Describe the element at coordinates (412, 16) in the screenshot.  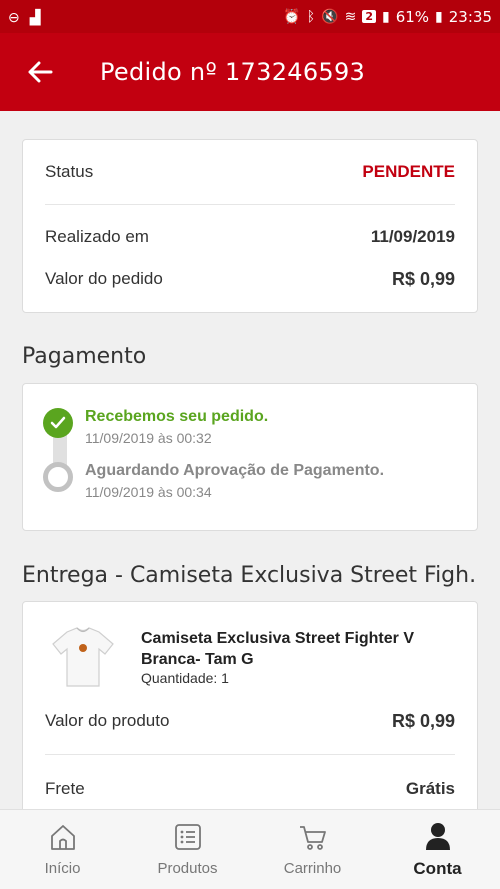
I see `battery-level: 61%` at that location.